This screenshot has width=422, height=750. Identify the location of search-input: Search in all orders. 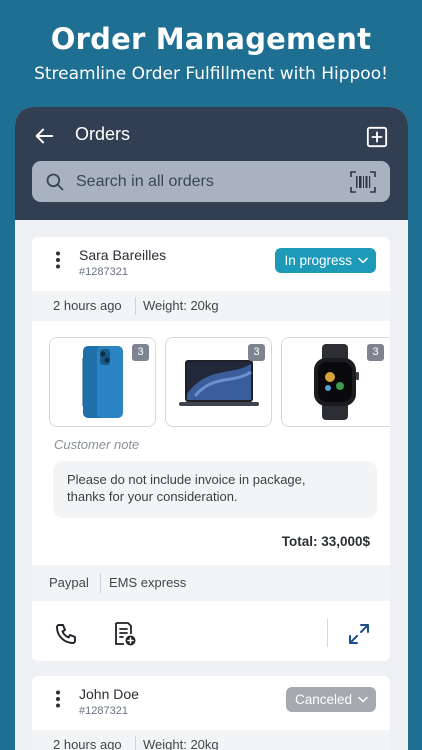
(211, 181).